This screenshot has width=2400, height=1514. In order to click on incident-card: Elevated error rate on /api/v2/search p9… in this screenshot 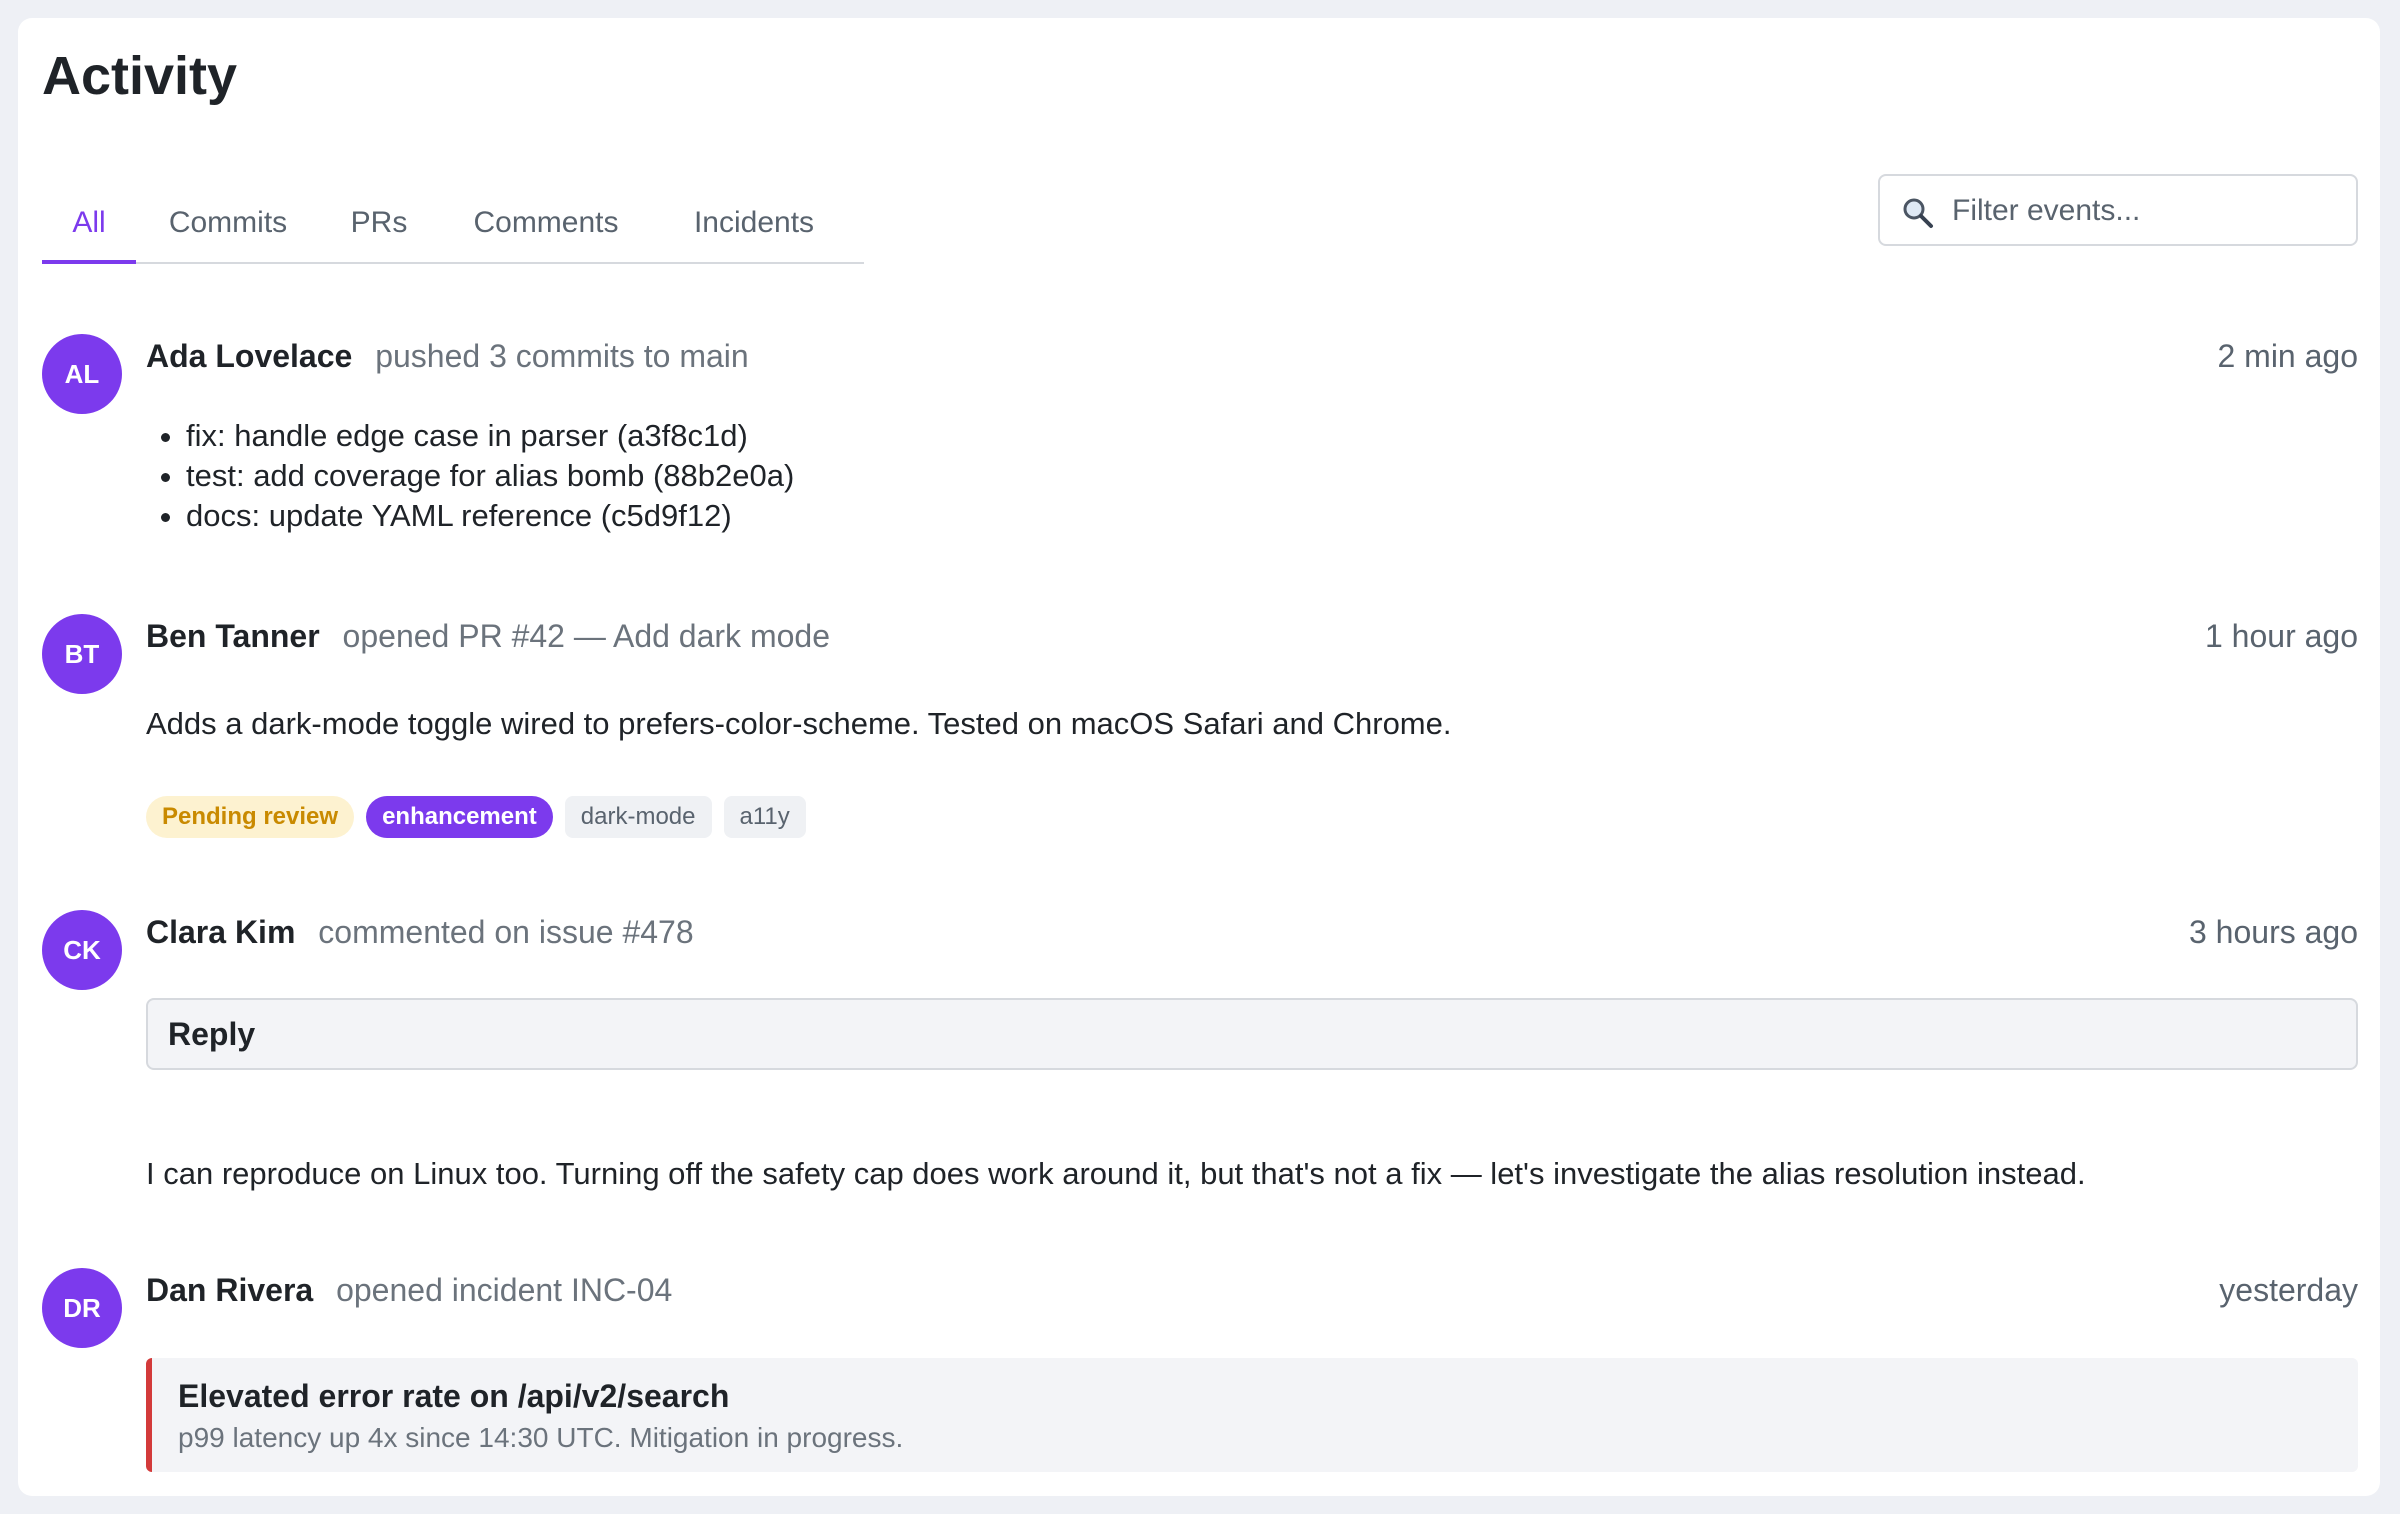, I will do `click(1252, 1415)`.